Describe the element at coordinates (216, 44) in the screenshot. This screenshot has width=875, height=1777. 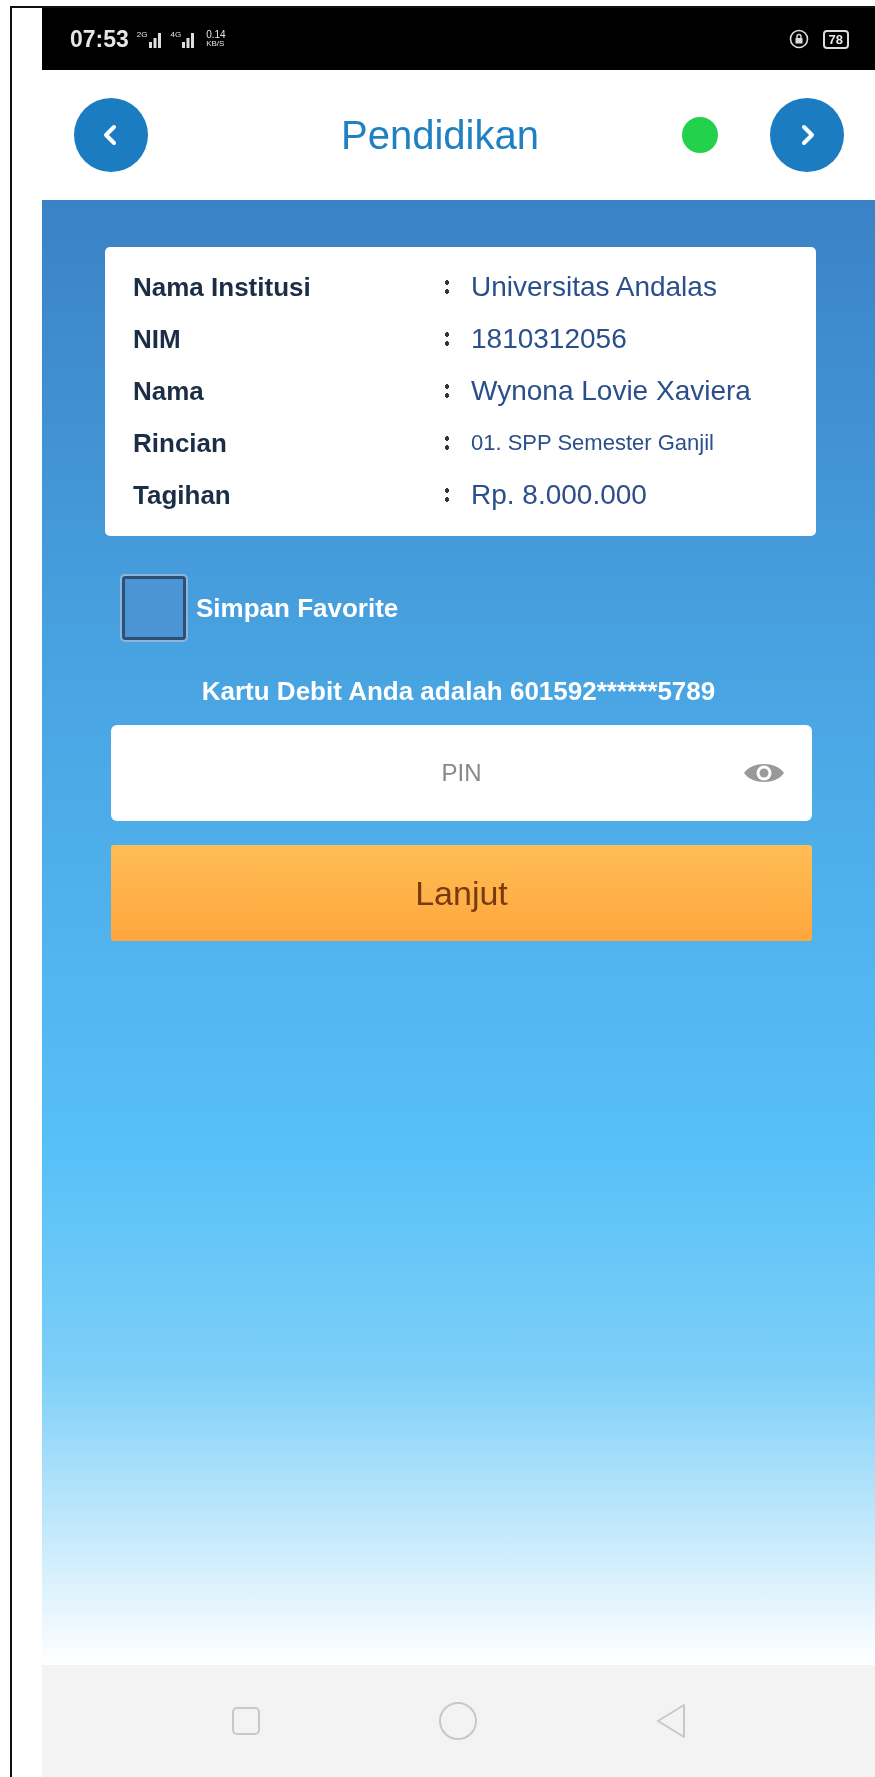
I see `speed-unit: KB/S` at that location.